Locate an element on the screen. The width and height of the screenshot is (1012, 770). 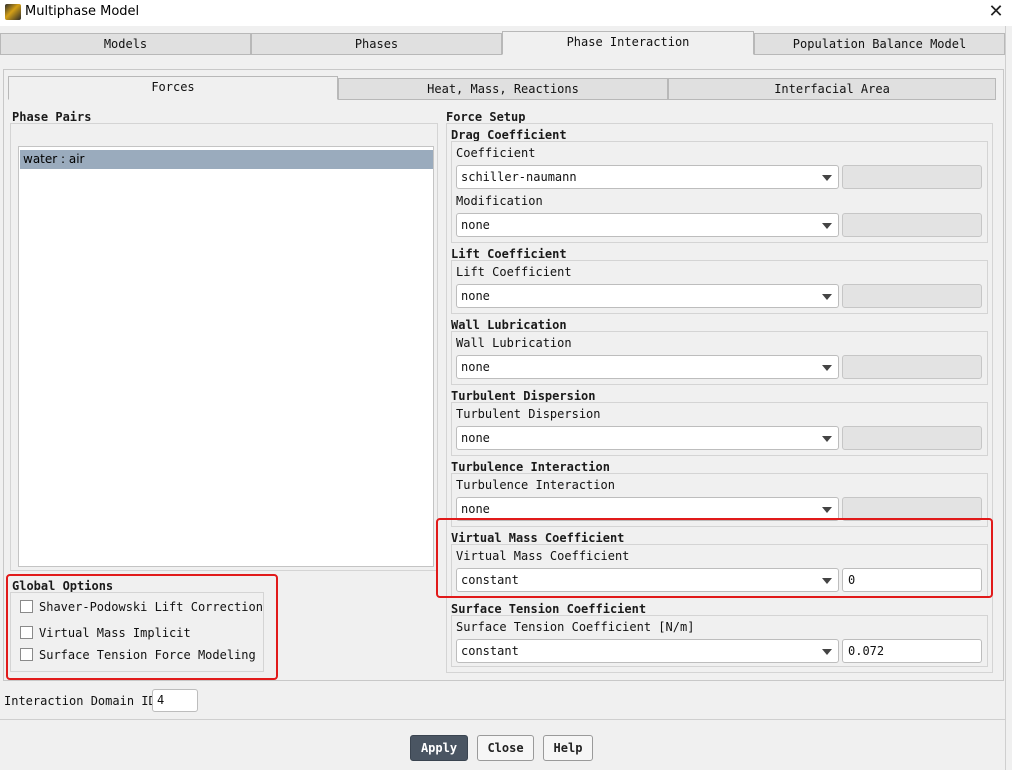
drag-modification-value-field is located at coordinates (912, 225).